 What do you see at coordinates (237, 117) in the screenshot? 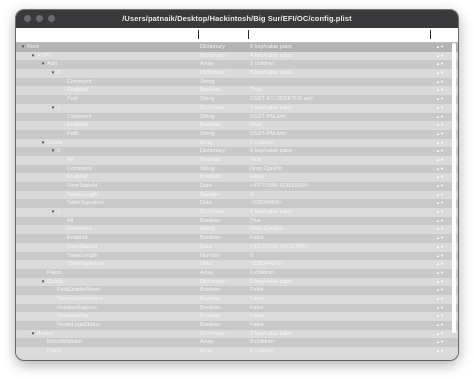
I see `table-row: Comment String SSDT-PM.aml ▲▼` at bounding box center [237, 117].